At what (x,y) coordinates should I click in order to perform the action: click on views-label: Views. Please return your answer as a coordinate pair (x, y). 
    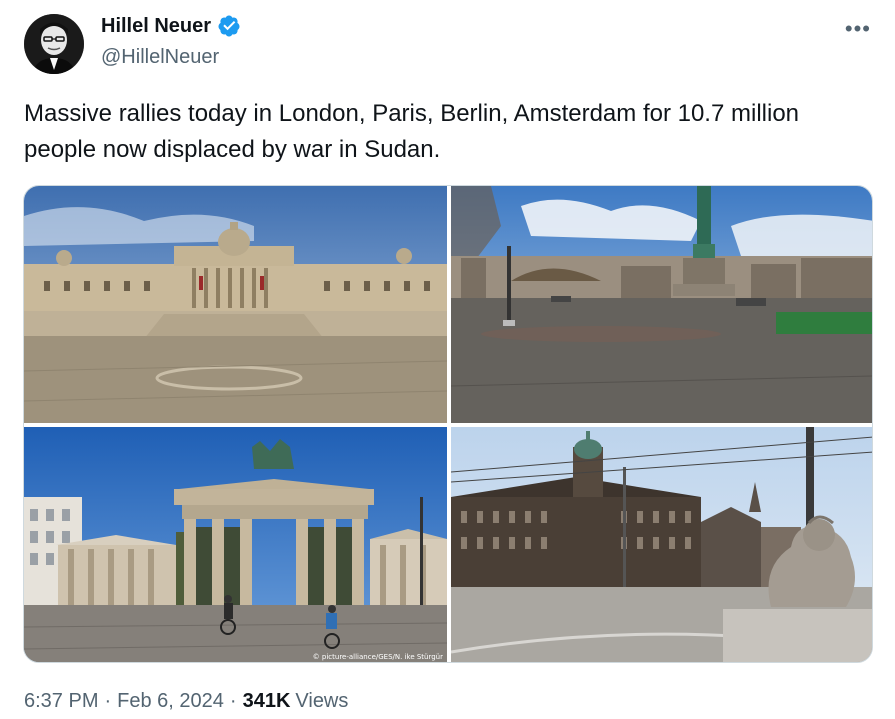
    Looking at the image, I should click on (322, 701).